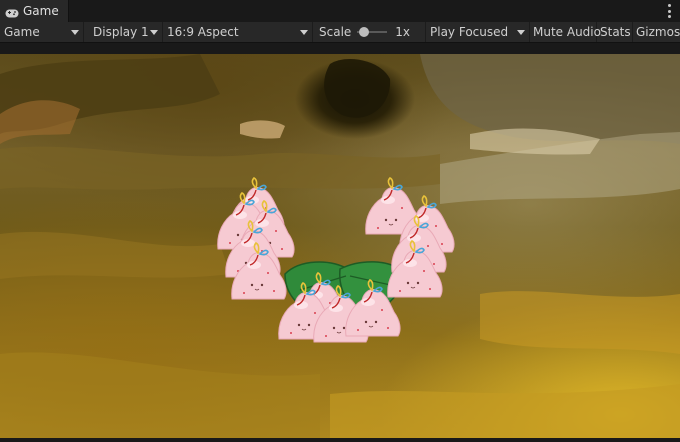  I want to click on play-mode-dropdown: Play Focused, so click(478, 32).